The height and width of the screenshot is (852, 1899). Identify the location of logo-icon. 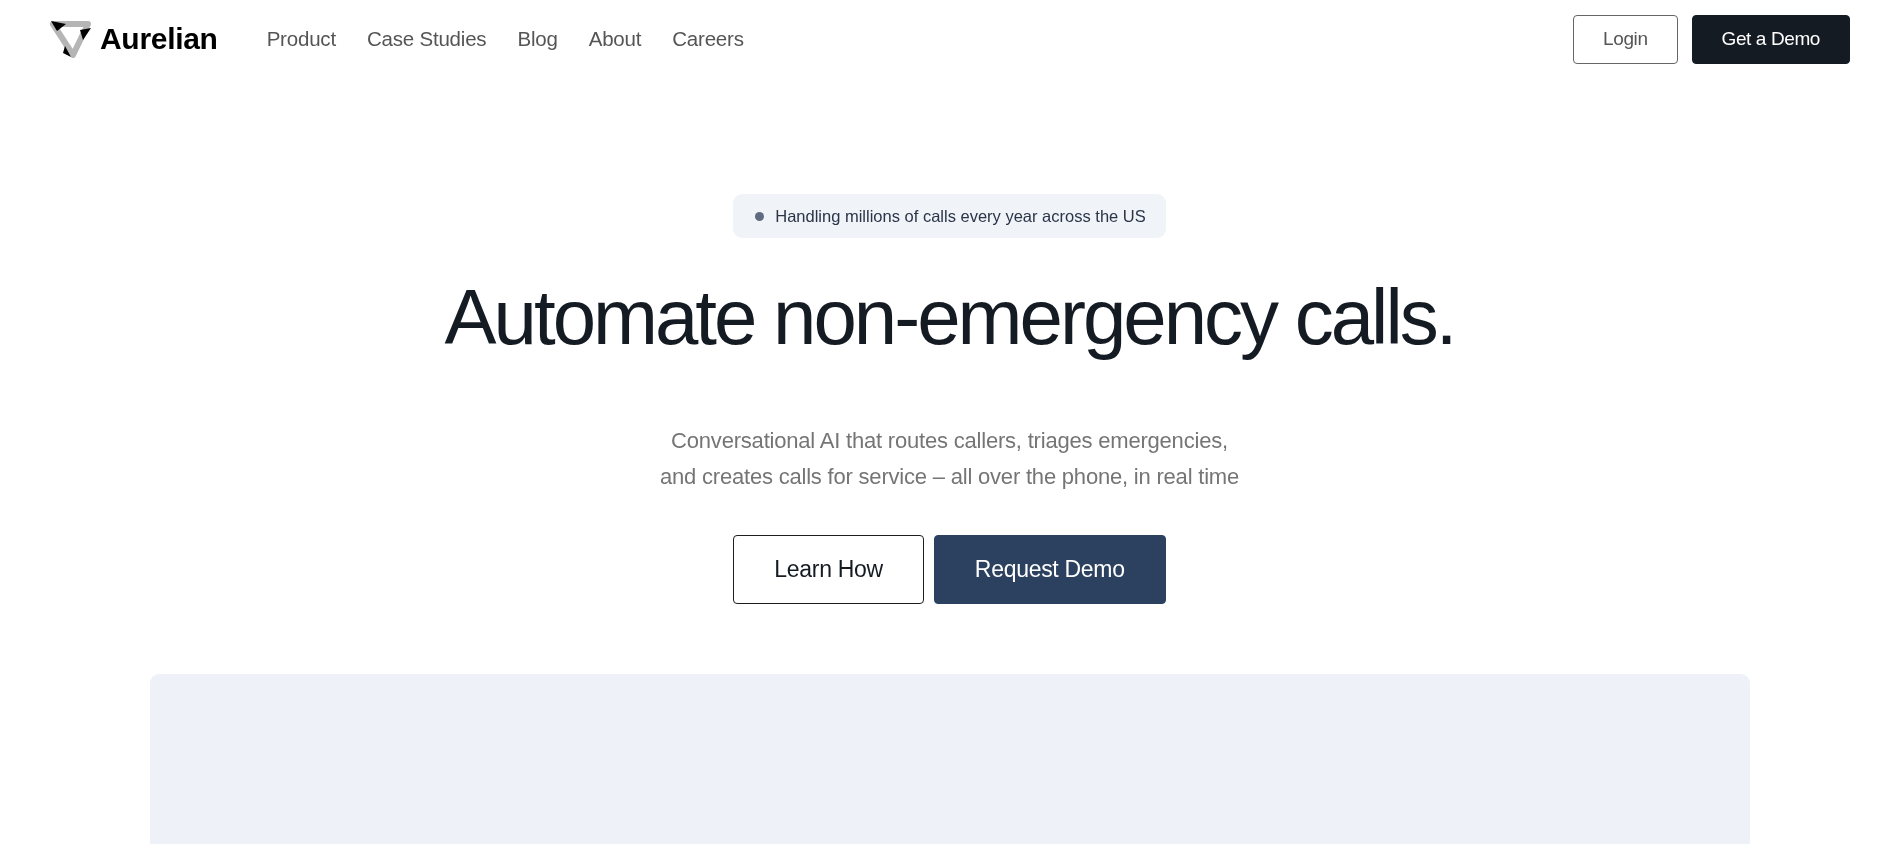
(70, 39).